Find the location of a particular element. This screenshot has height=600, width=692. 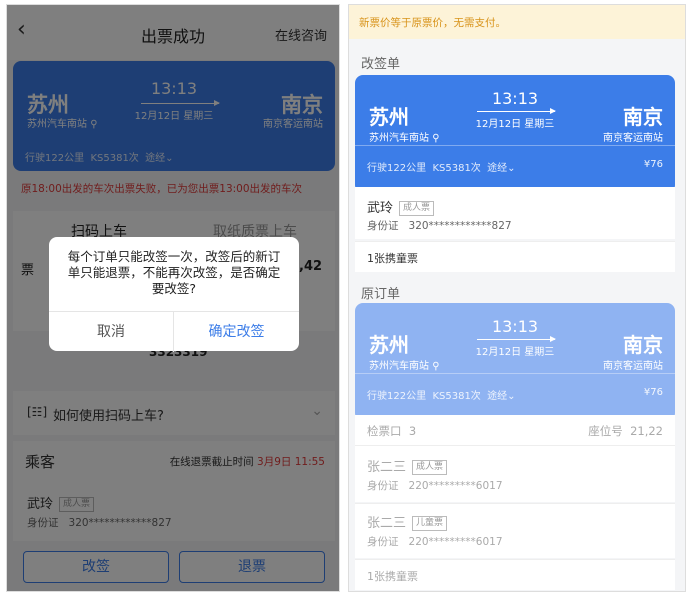

passenger-name: 武玲成人票 is located at coordinates (401, 206).